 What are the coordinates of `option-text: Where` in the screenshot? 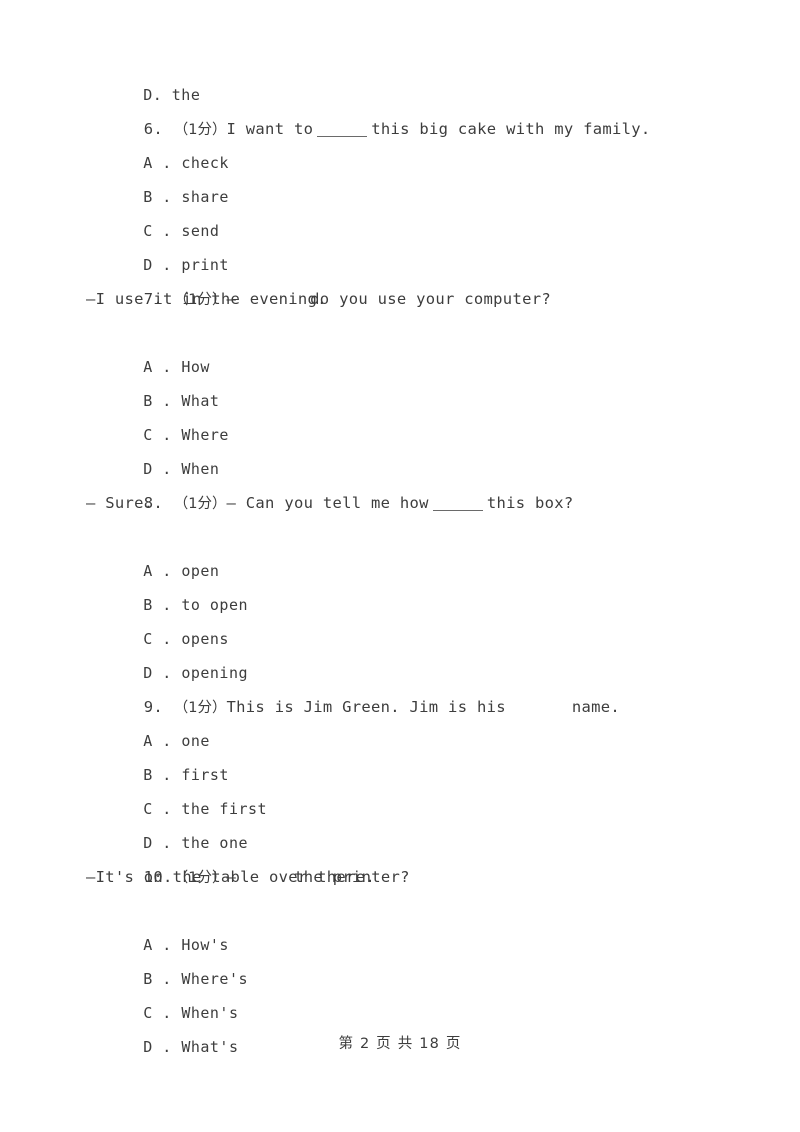 It's located at (205, 435).